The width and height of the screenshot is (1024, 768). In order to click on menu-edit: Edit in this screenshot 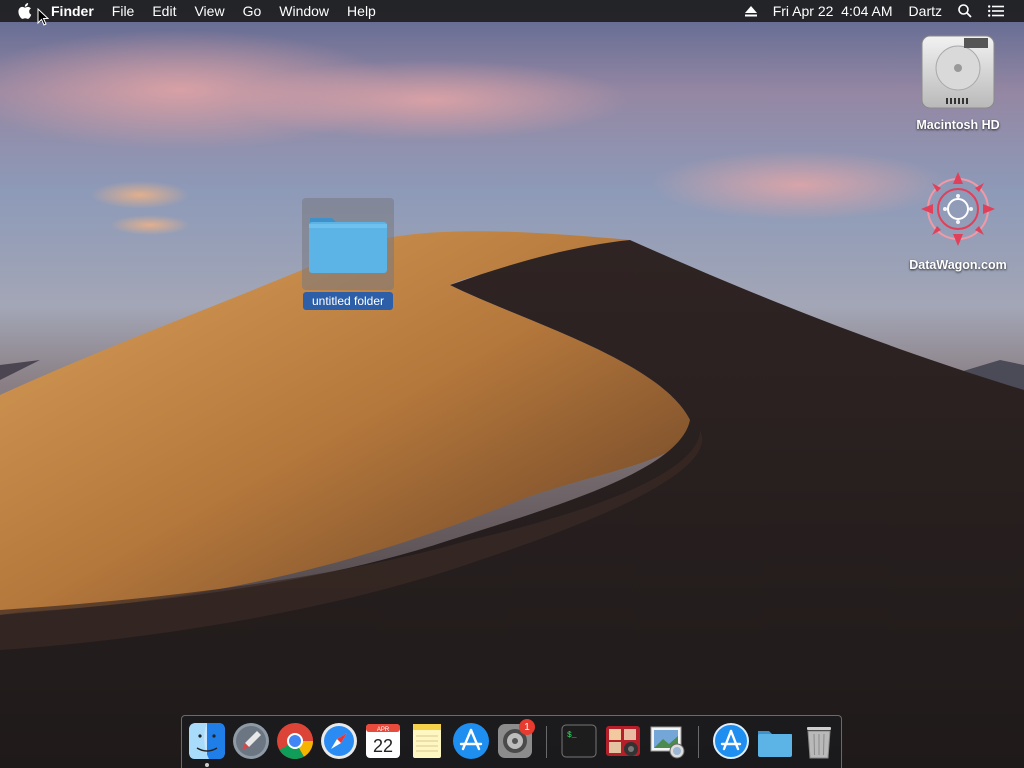, I will do `click(164, 11)`.